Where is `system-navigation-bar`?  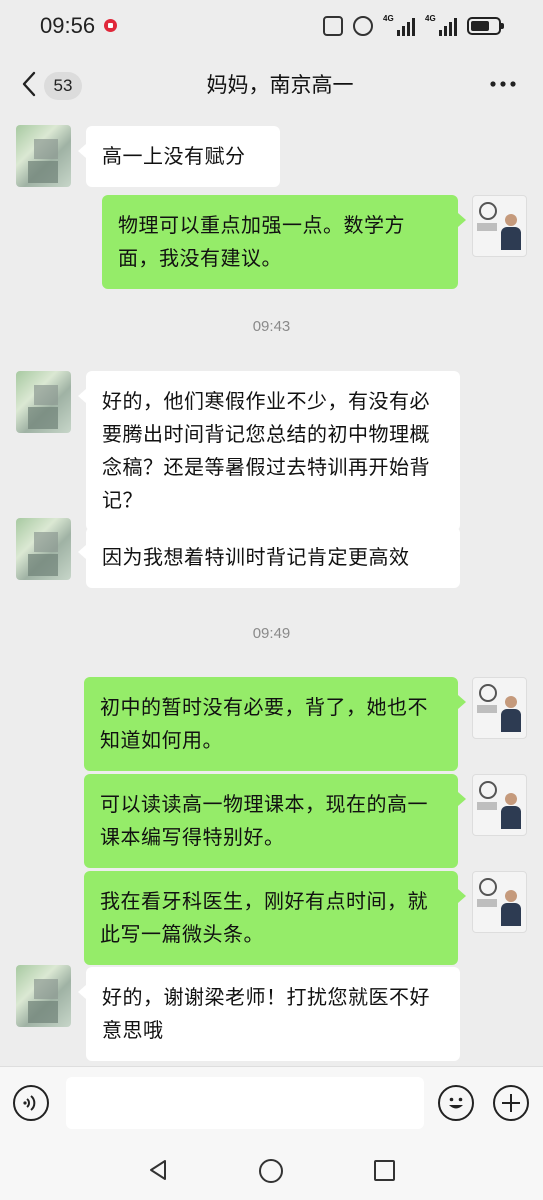
system-navigation-bar is located at coordinates (271, 1170).